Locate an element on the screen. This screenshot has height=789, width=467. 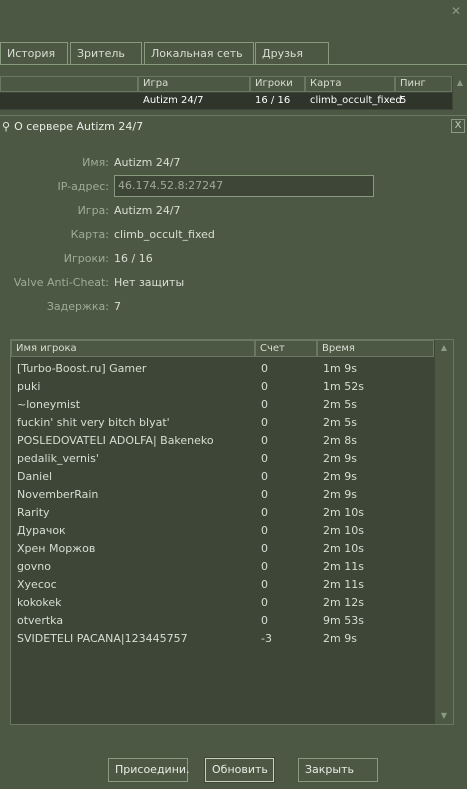
player-name: Хрен Моржов is located at coordinates (56, 548).